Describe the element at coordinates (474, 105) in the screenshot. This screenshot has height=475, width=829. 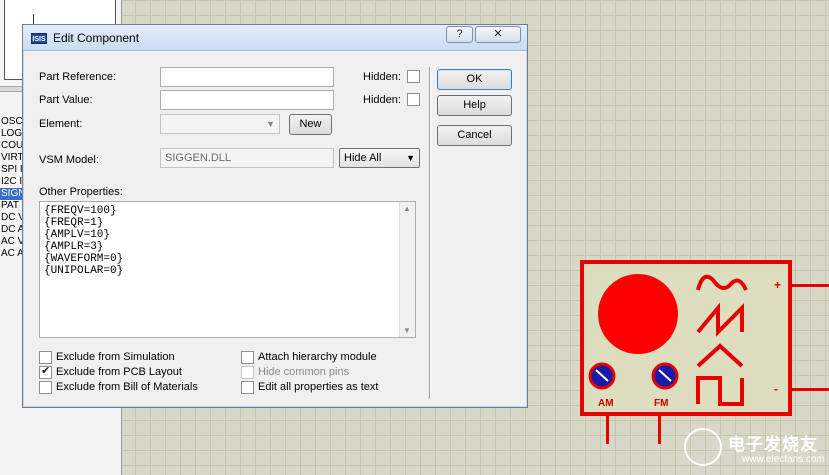
I see `help-button: Help` at that location.